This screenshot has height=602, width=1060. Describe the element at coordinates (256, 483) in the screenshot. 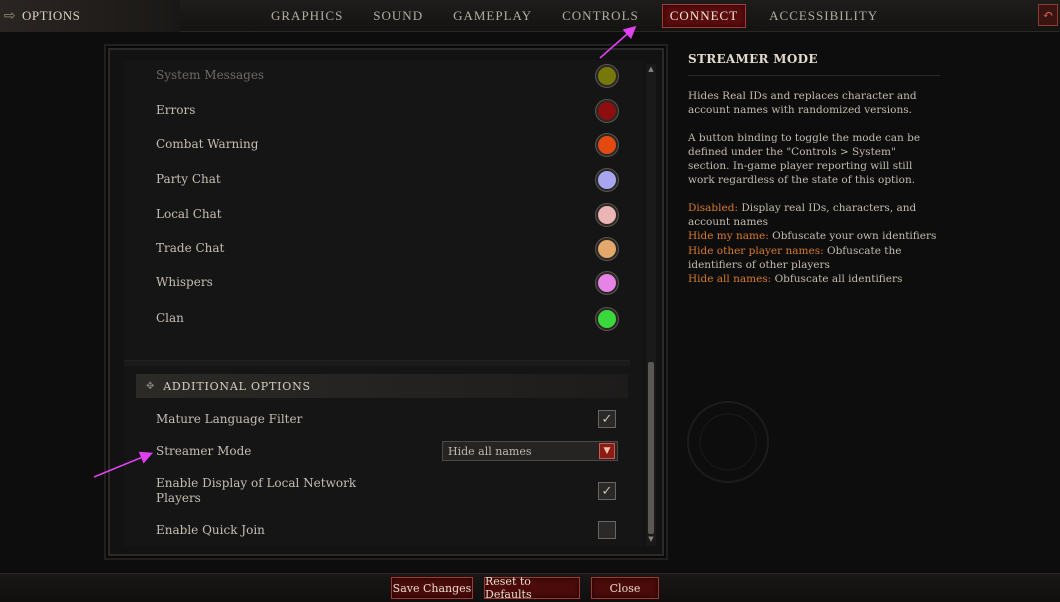

I see `label-line-1: Enable Display of Local Network` at that location.